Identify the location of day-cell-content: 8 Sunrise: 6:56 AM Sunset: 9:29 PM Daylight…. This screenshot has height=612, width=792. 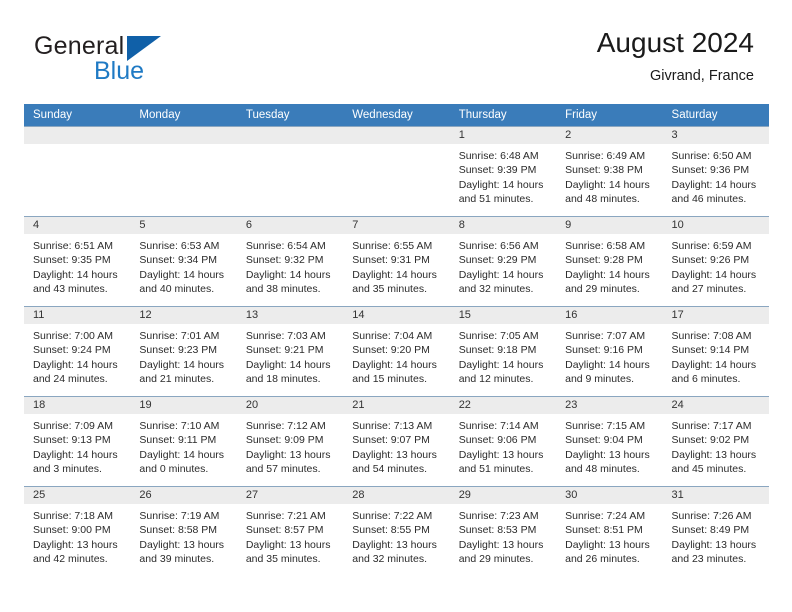
(503, 261).